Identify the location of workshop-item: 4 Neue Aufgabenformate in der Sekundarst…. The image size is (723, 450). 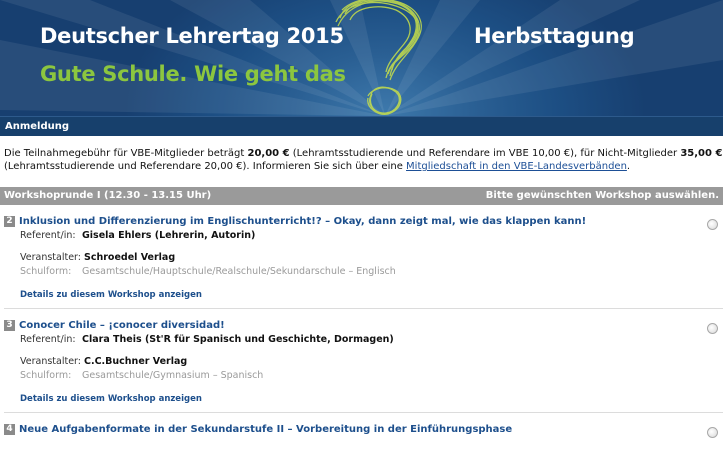
(361, 429).